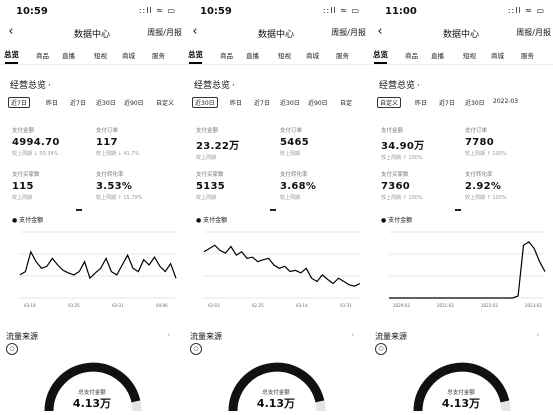 Image resolution: width=553 pixels, height=415 pixels. What do you see at coordinates (461, 403) in the screenshot?
I see `gauge-value: 4.13万` at bounding box center [461, 403].